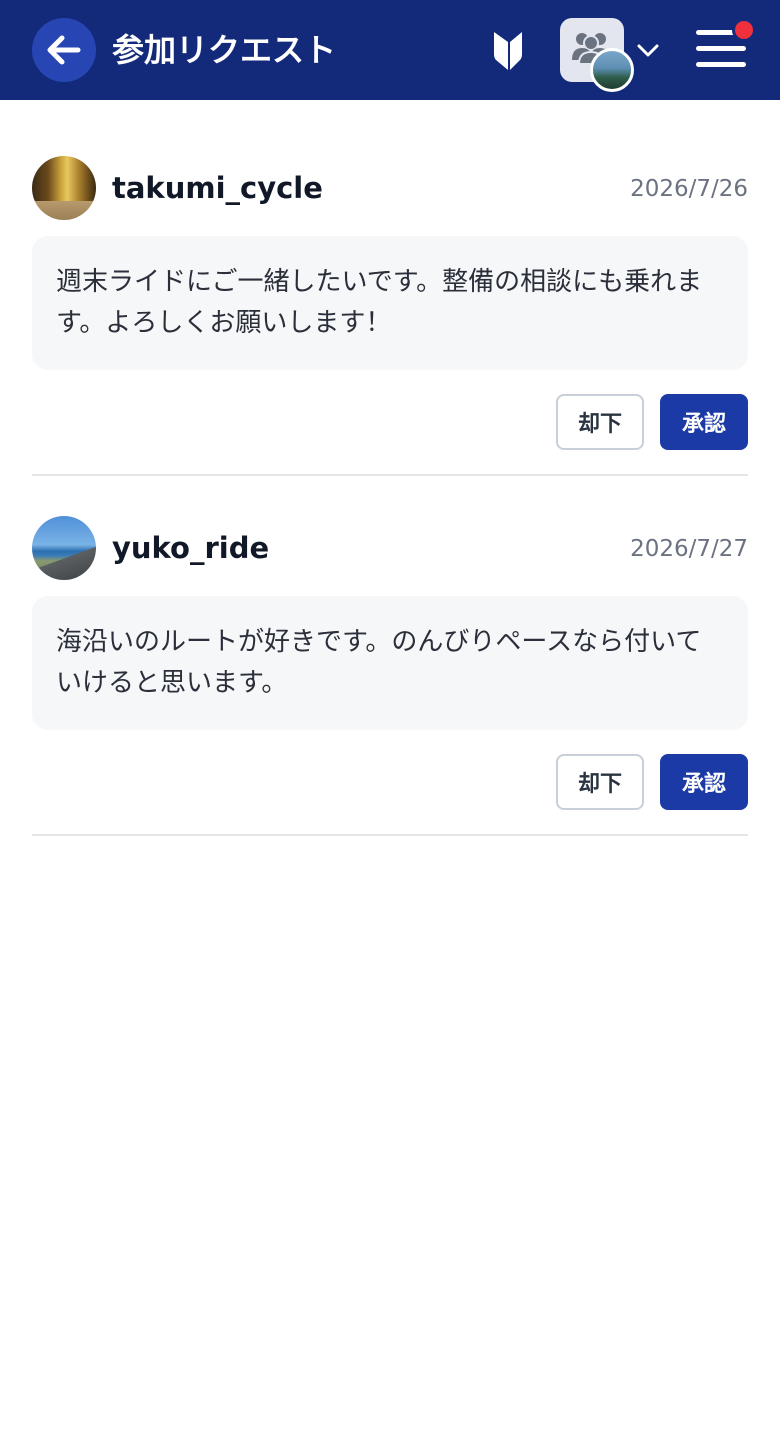 The width and height of the screenshot is (780, 1440). Describe the element at coordinates (689, 189) in the screenshot. I see `request-date: 2026/7/26` at that location.